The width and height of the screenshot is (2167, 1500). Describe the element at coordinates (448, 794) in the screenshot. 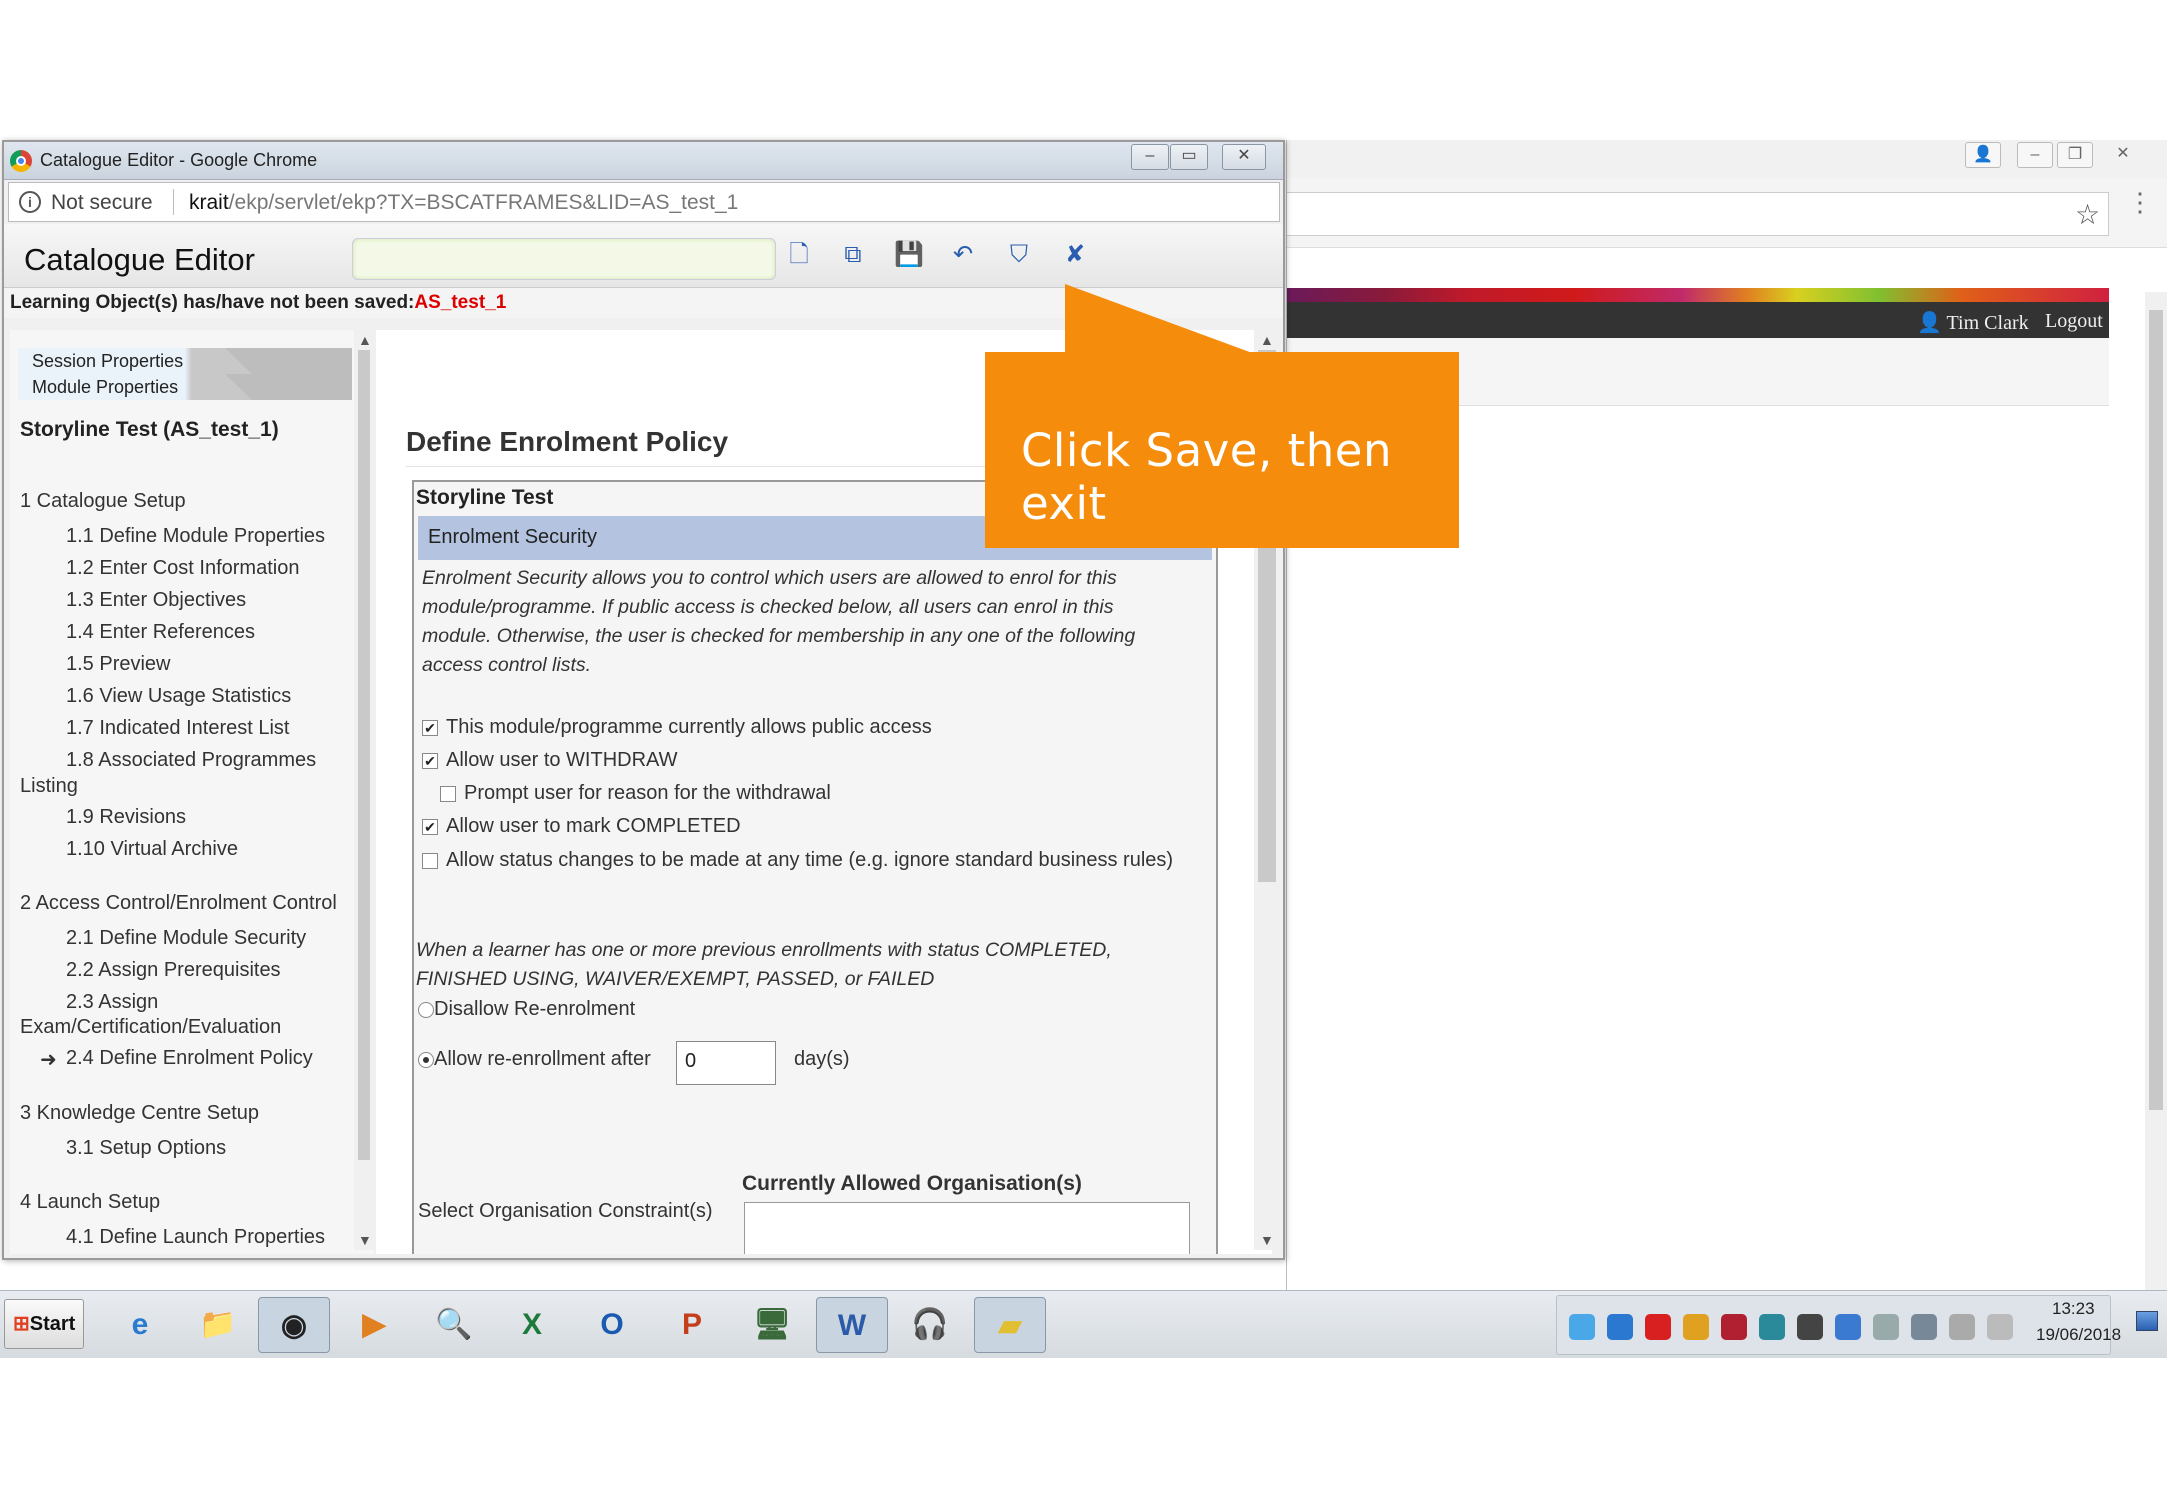

I see `withdraw-reason-checkbox` at that location.